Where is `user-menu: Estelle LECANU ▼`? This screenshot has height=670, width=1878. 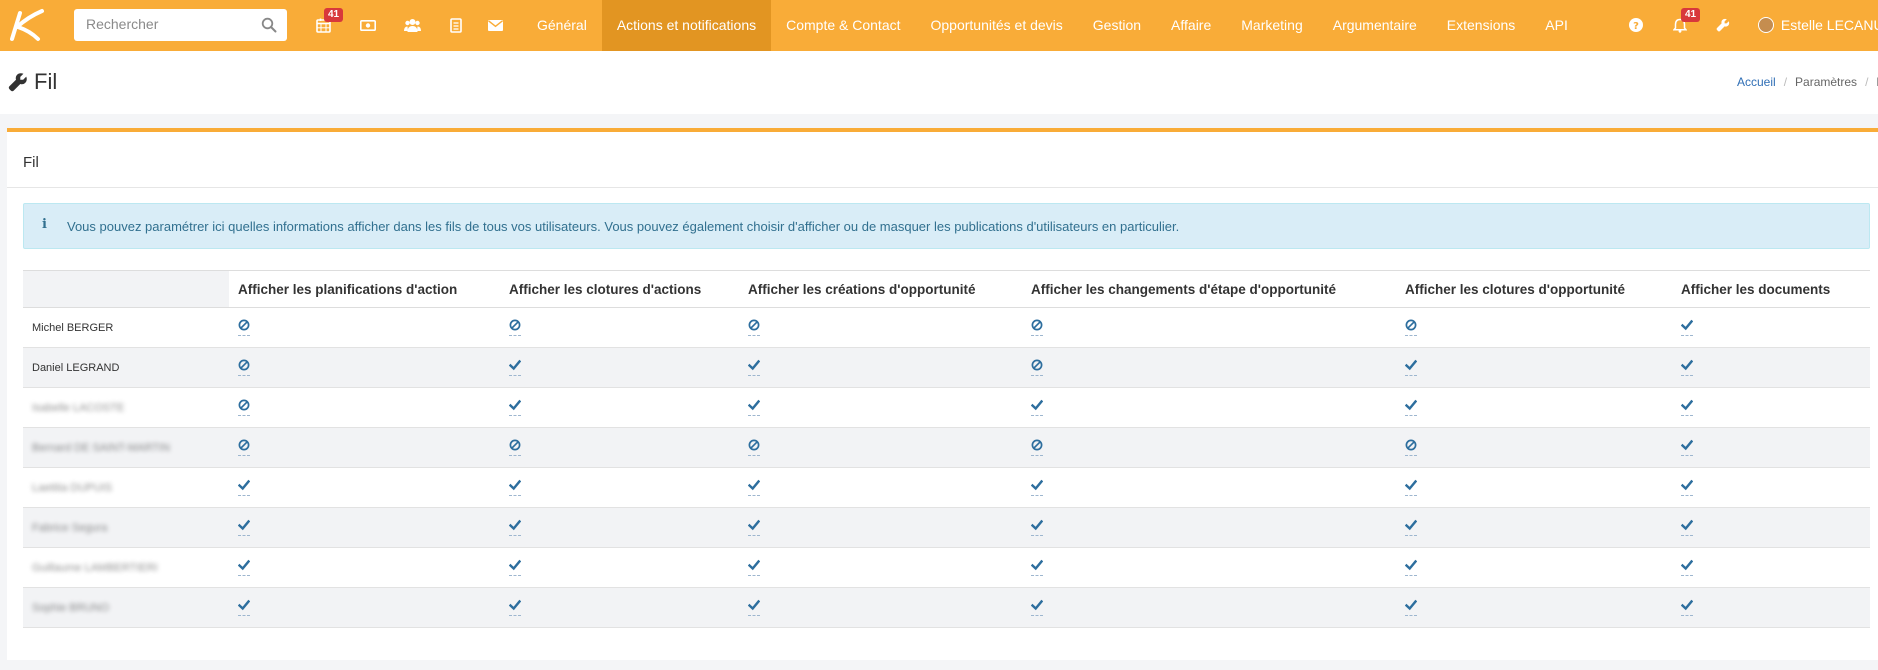 user-menu: Estelle LECANU ▼ is located at coordinates (1818, 25).